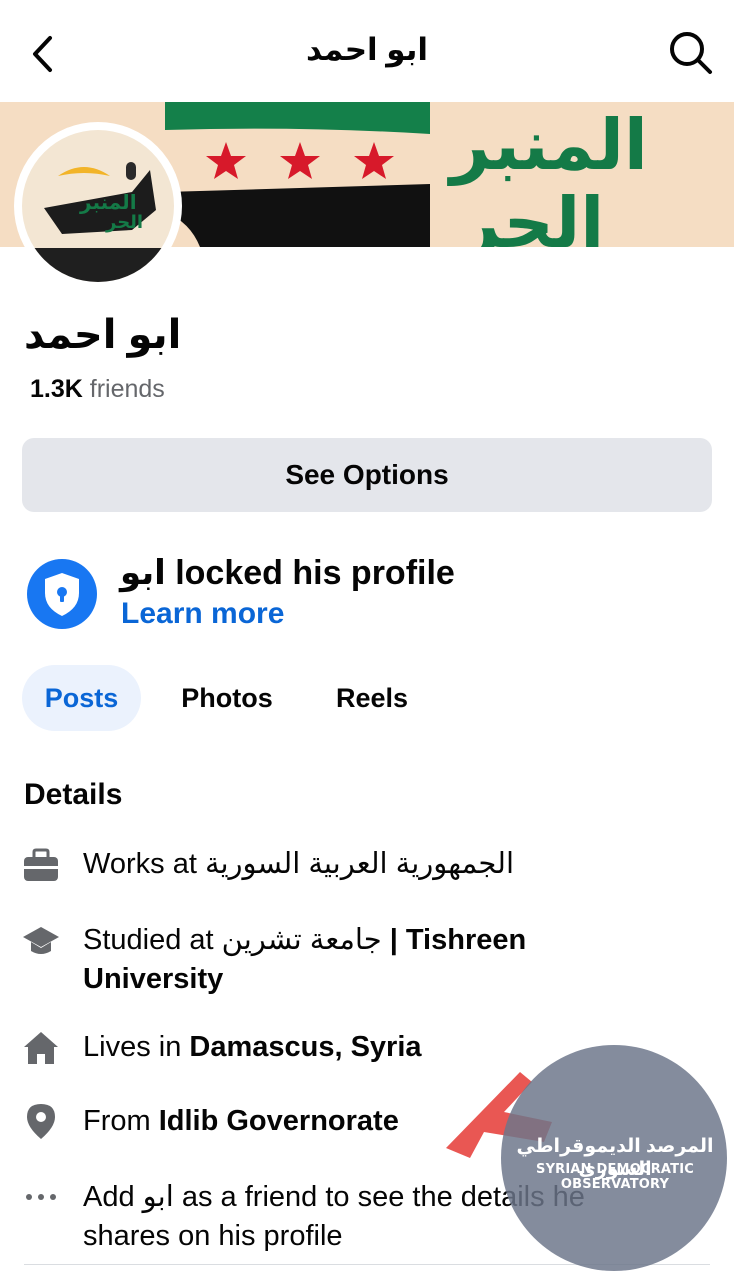  Describe the element at coordinates (359, 864) in the screenshot. I see `works-value: الجمهورية العربية السورية` at that location.